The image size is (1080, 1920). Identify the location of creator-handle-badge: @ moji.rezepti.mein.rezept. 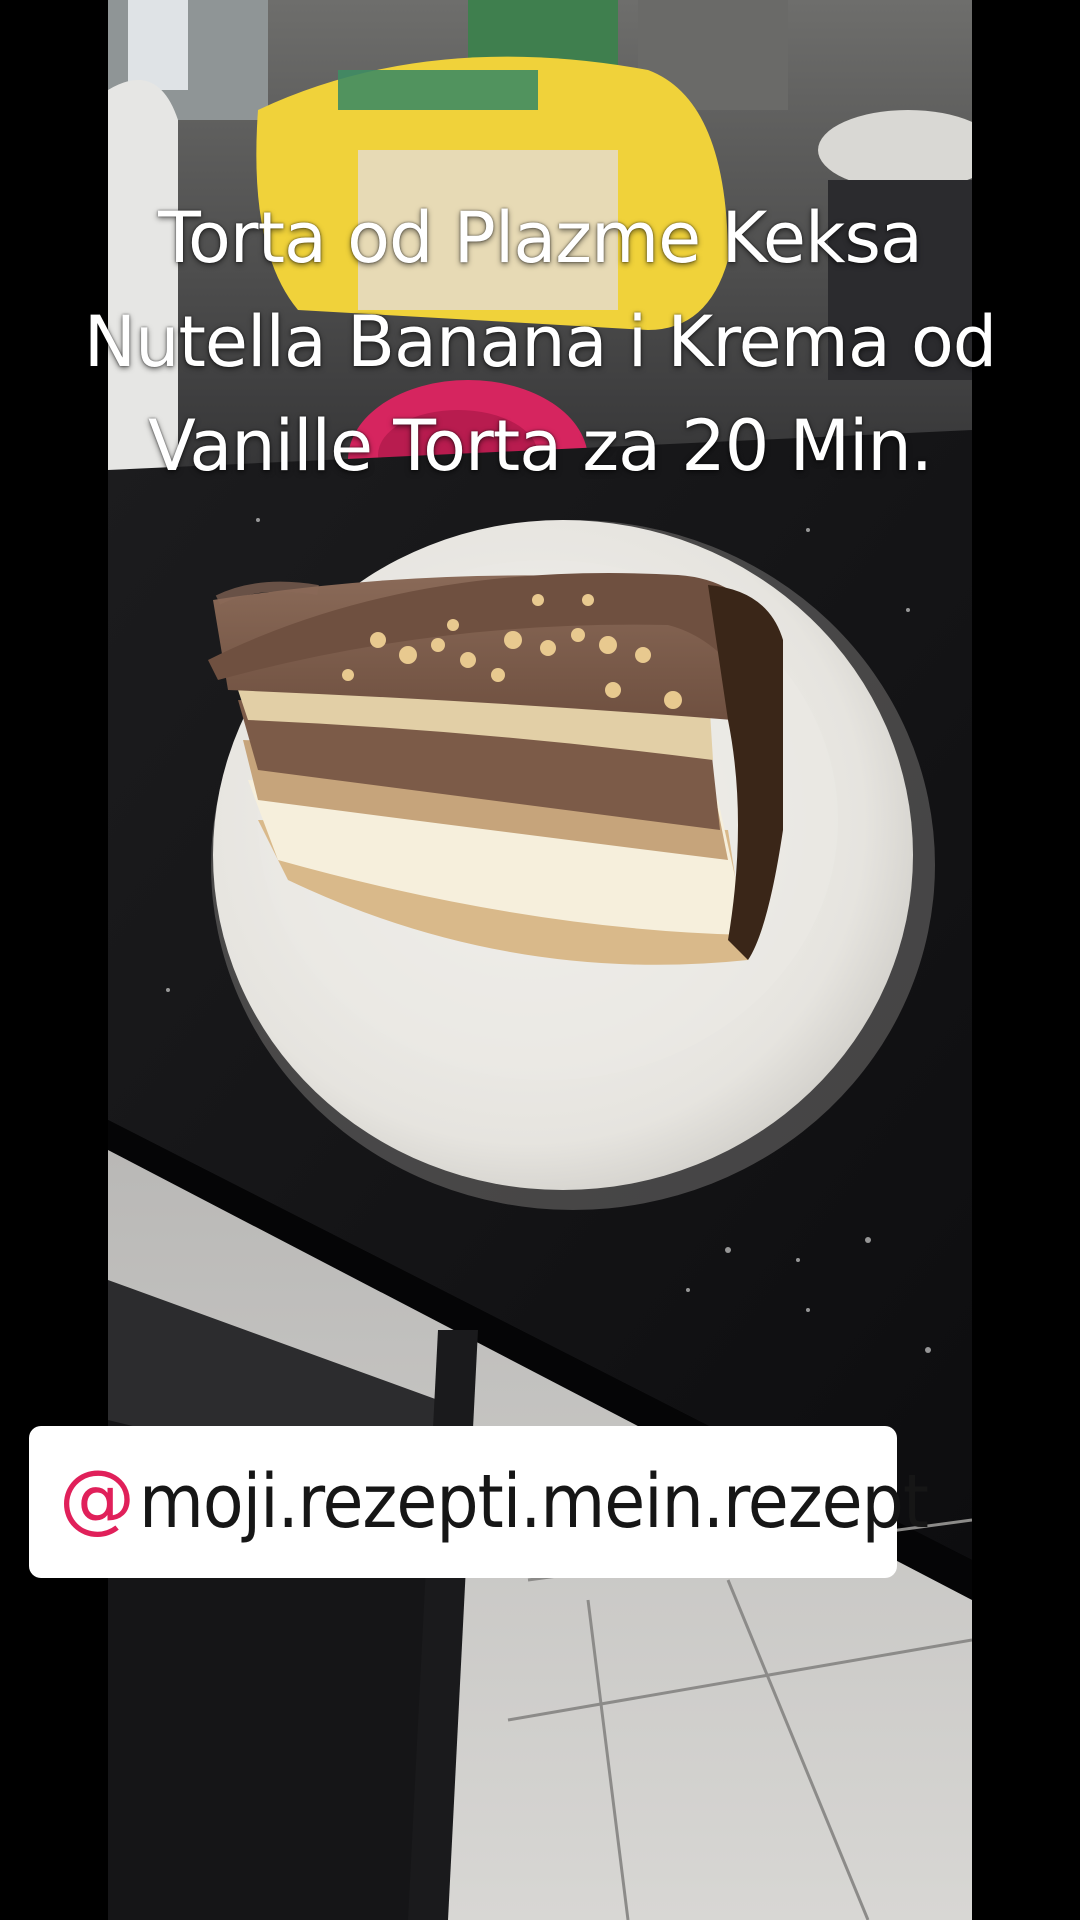
(479, 1502).